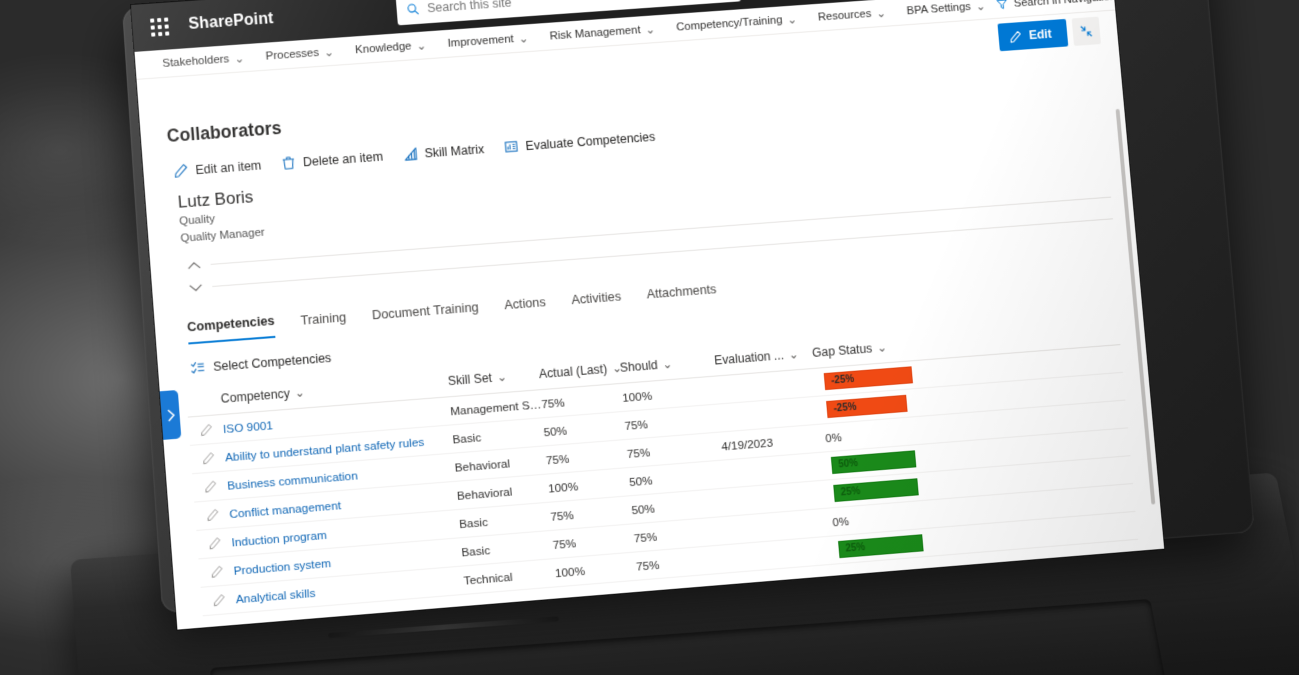  I want to click on evaluate-icon, so click(511, 147).